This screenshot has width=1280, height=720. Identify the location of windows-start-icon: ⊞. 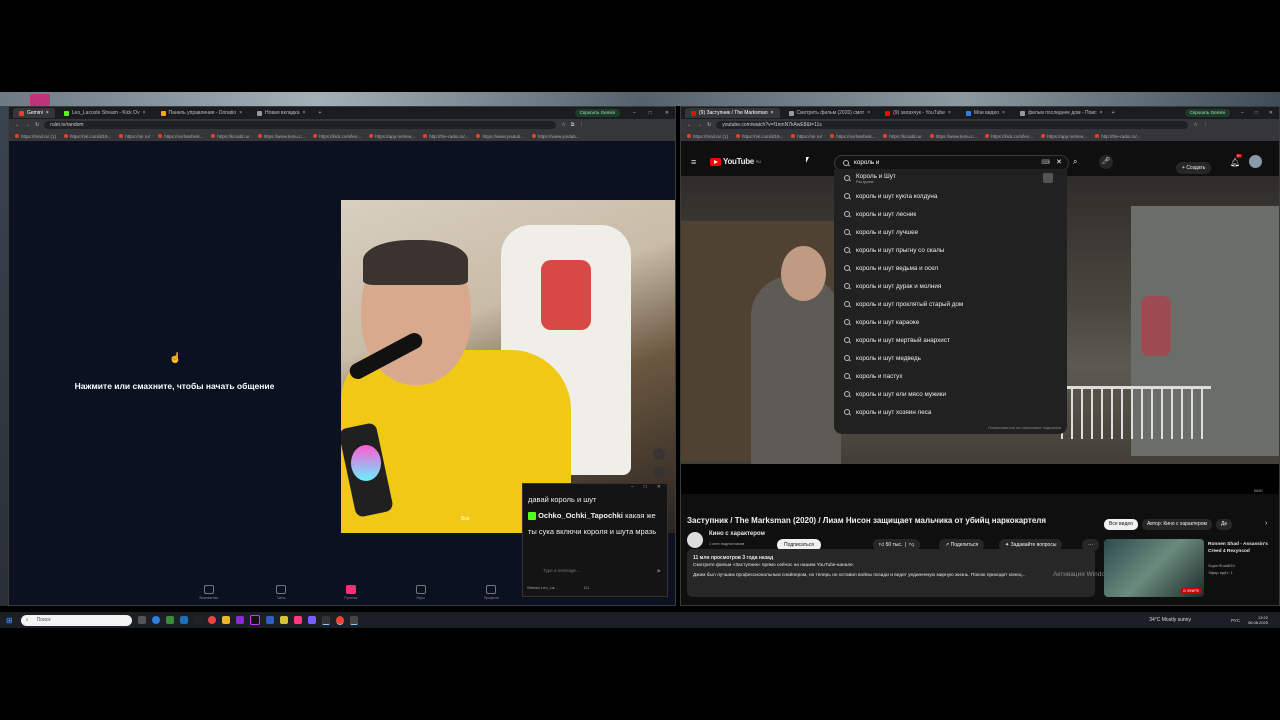
(9, 620).